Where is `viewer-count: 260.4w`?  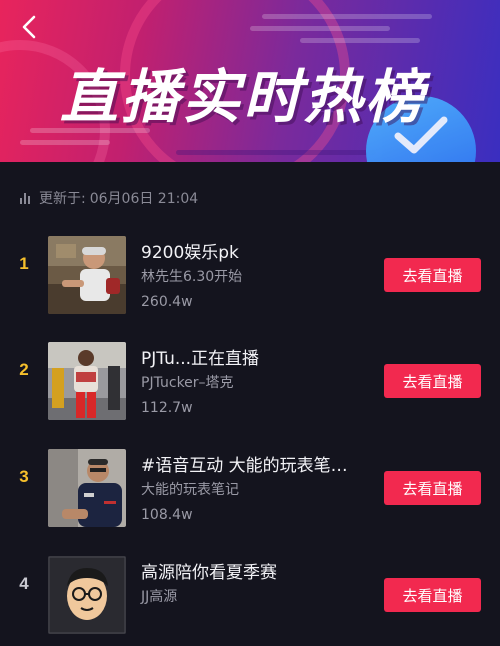 viewer-count: 260.4w is located at coordinates (167, 302).